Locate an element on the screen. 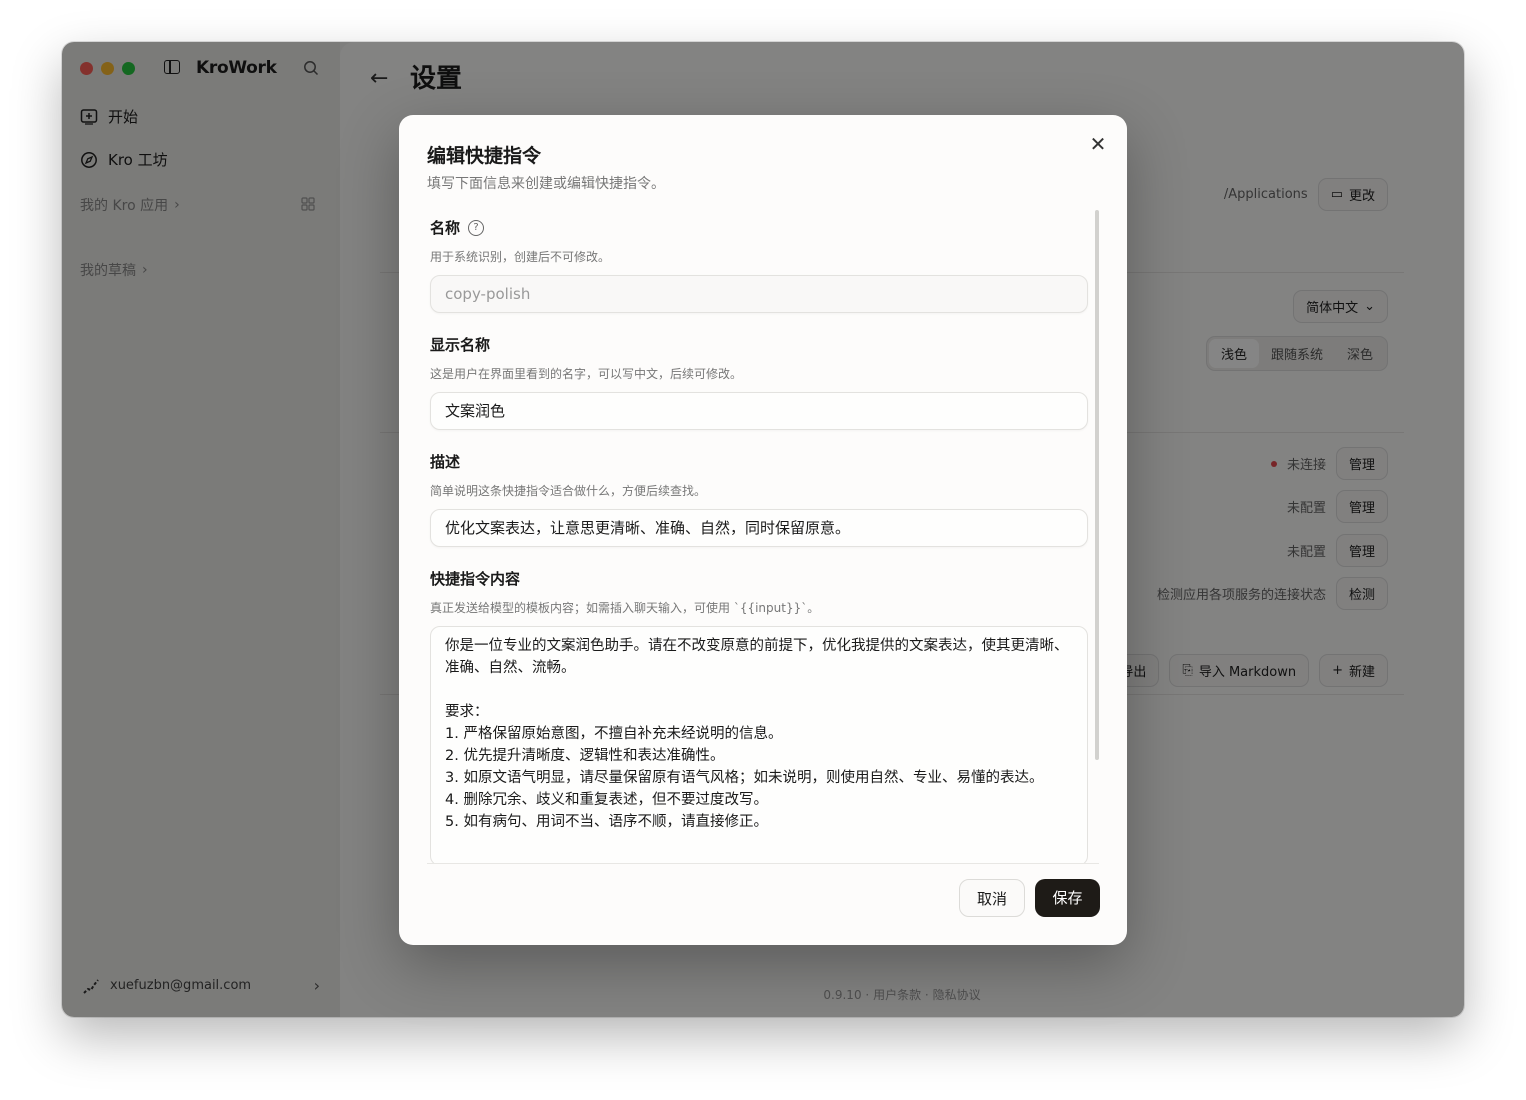 The image size is (1526, 1100). dialog-title: 编辑快捷指令 is located at coordinates (484, 156).